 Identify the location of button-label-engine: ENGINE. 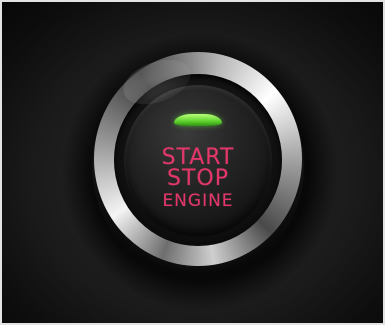
(198, 201).